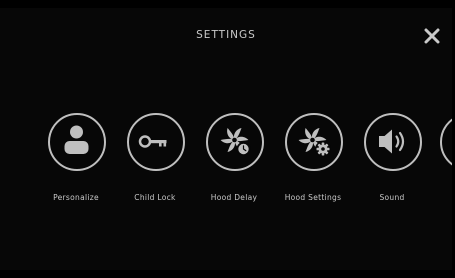 The width and height of the screenshot is (455, 278). What do you see at coordinates (446, 142) in the screenshot?
I see `next-setting-circle` at bounding box center [446, 142].